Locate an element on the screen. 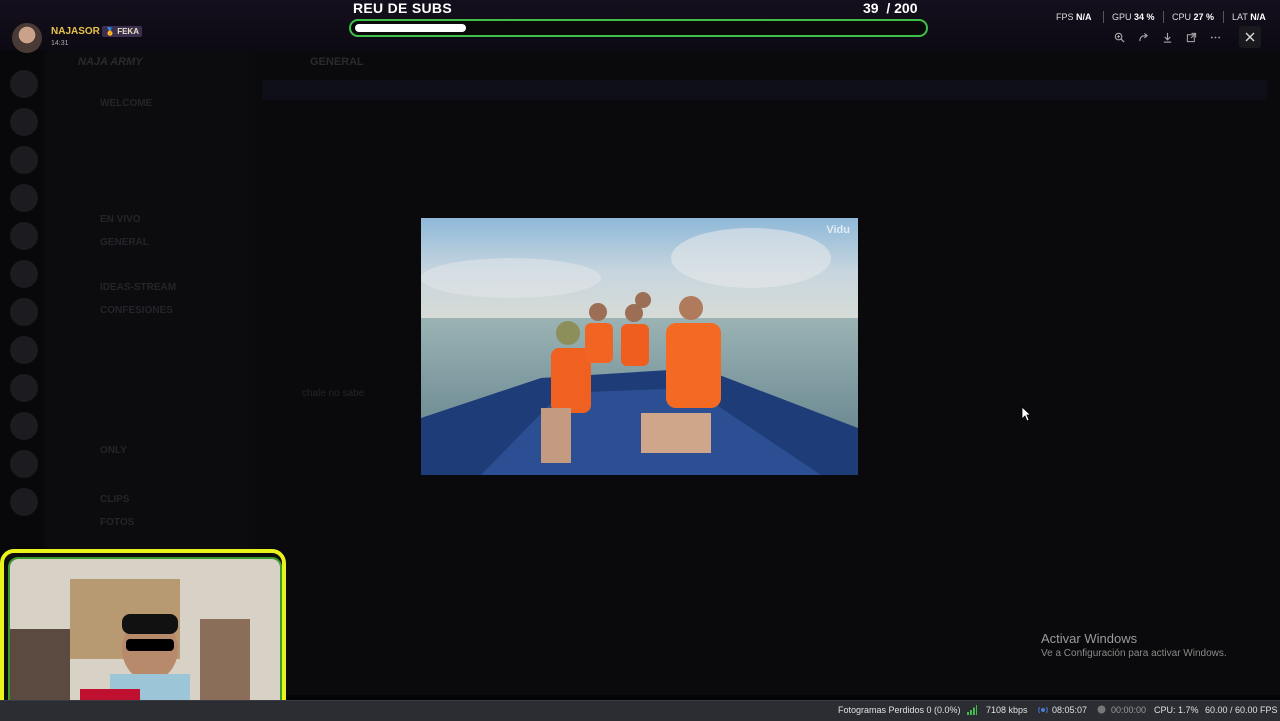  subs-progress-bar is located at coordinates (638, 28).